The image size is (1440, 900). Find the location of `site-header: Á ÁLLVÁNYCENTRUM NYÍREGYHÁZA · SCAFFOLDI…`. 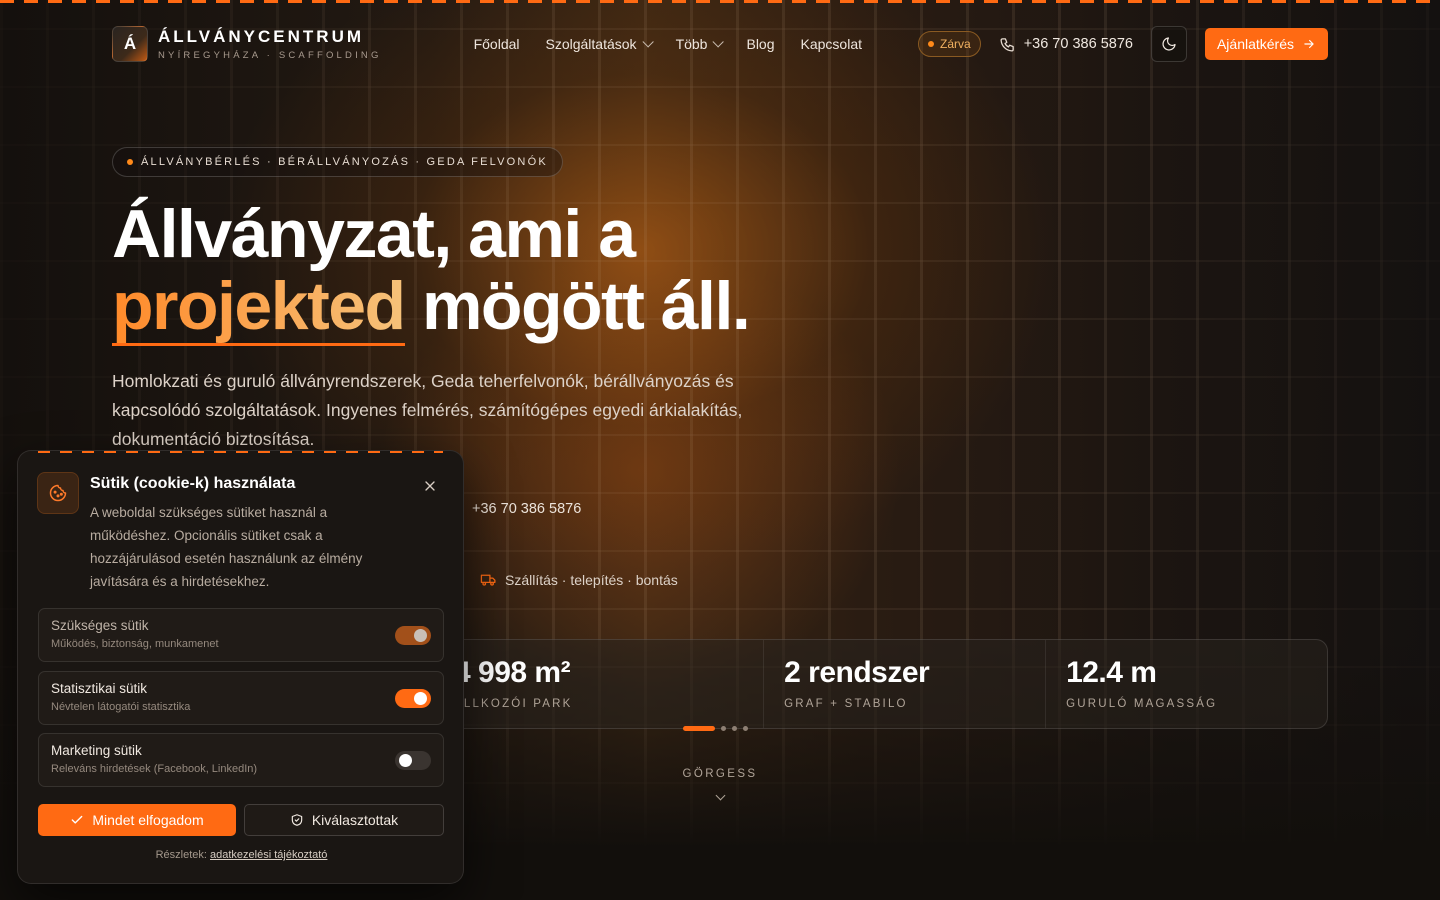

site-header: Á ÁLLVÁNYCENTRUM NYÍREGYHÁZA · SCAFFOLDI… is located at coordinates (720, 44).